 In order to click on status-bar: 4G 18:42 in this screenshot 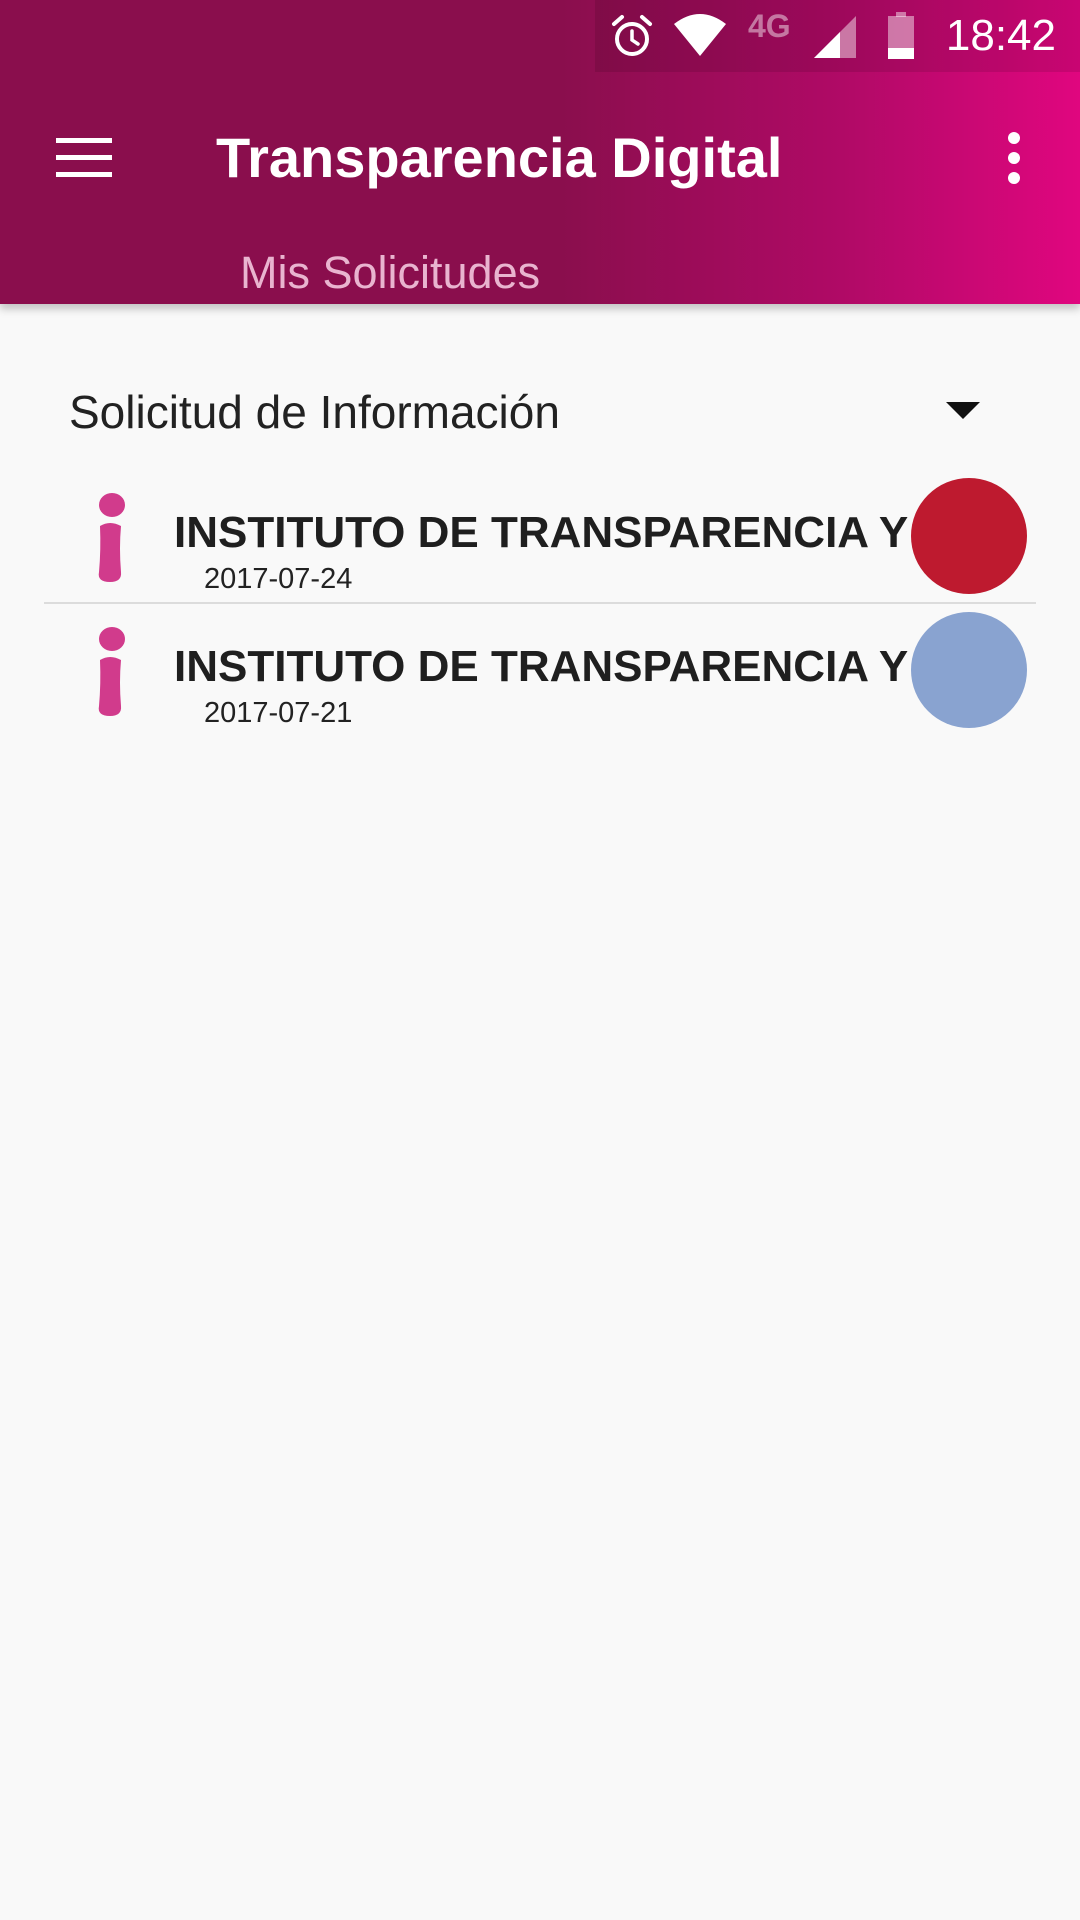, I will do `click(540, 36)`.